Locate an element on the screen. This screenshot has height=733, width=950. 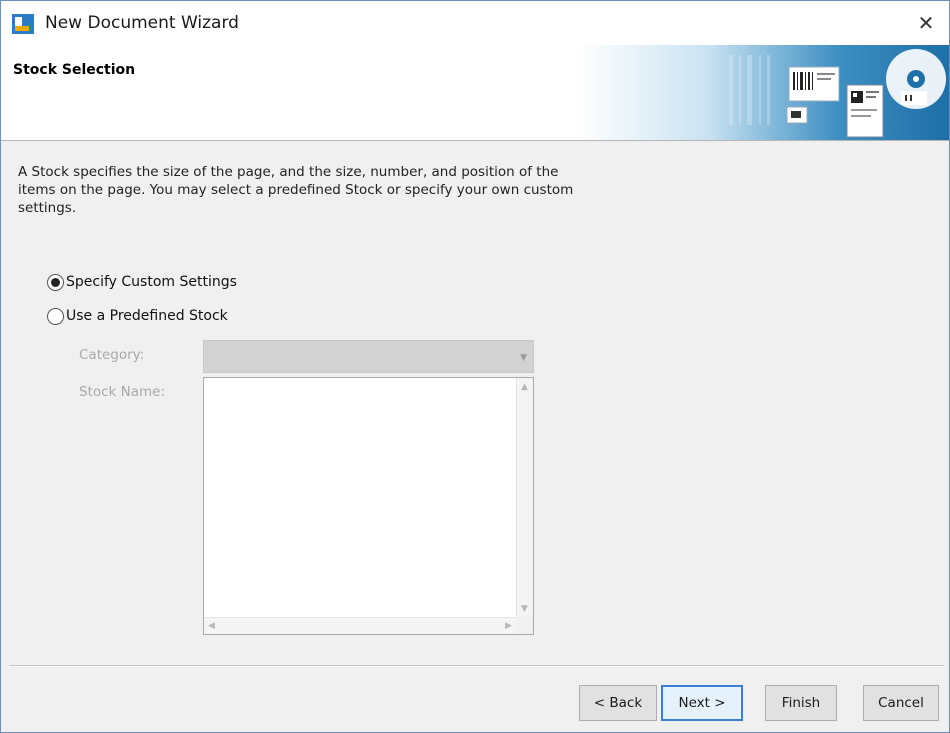
custom-settings-radio is located at coordinates (55, 282).